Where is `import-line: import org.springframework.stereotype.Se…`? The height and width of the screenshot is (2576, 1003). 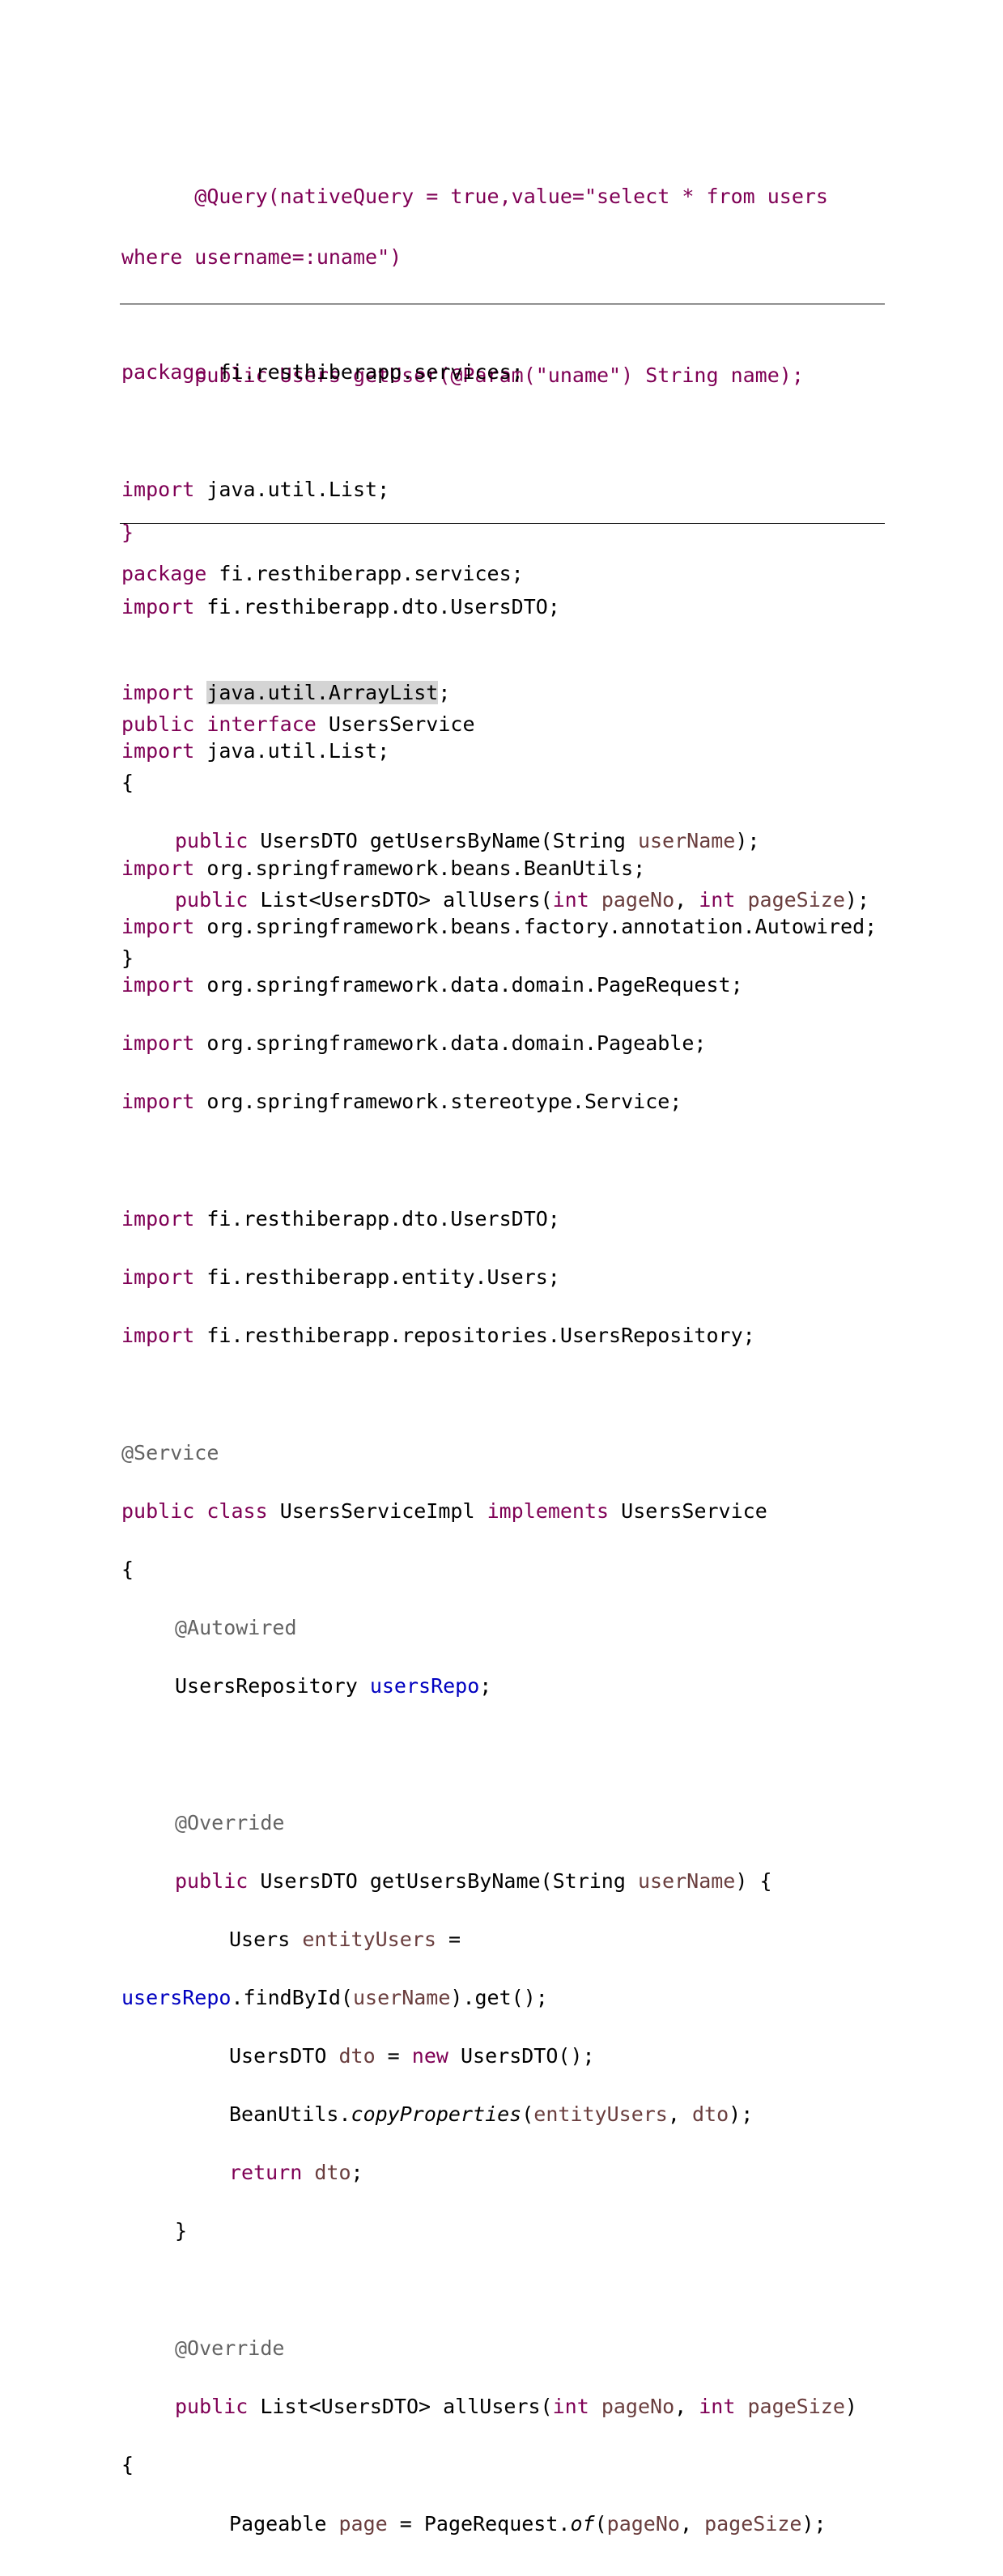 import-line: import org.springframework.stereotype.Se… is located at coordinates (401, 1102).